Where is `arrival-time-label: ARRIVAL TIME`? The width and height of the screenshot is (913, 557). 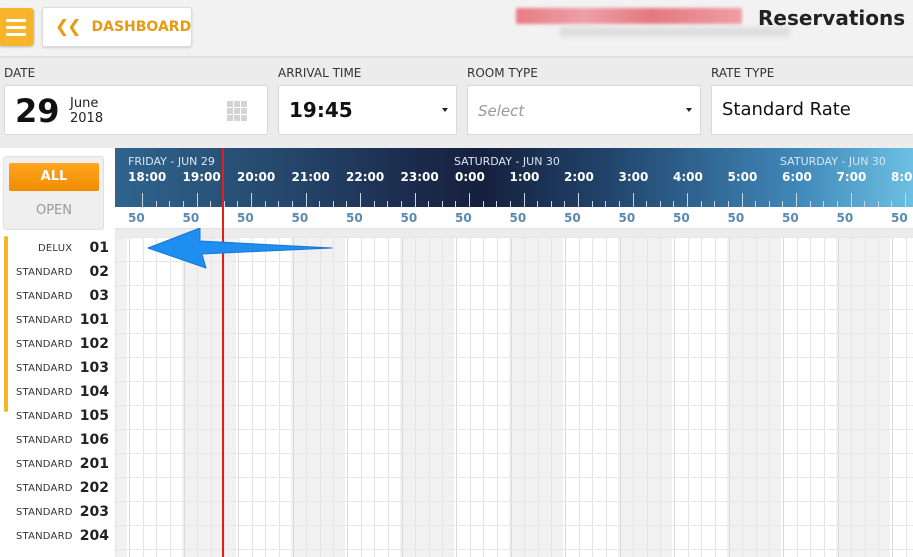 arrival-time-label: ARRIVAL TIME is located at coordinates (320, 73).